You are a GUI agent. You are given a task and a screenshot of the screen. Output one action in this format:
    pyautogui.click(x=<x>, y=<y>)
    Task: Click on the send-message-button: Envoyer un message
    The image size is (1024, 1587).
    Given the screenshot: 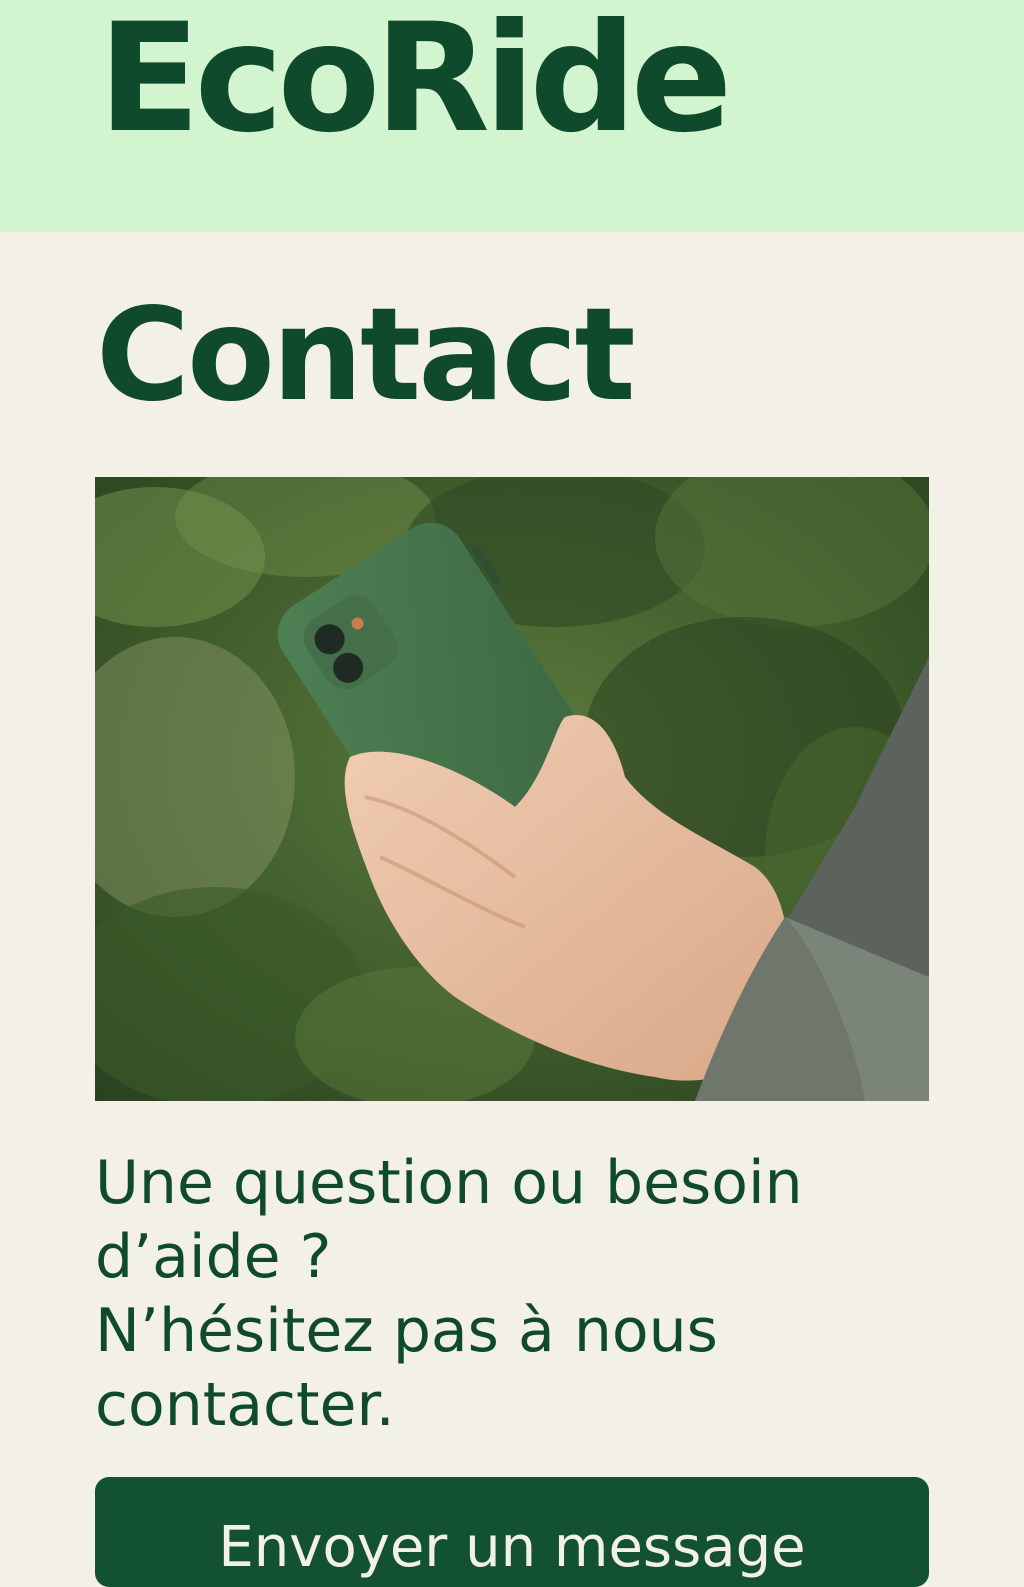 What is the action you would take?
    pyautogui.click(x=512, y=1532)
    